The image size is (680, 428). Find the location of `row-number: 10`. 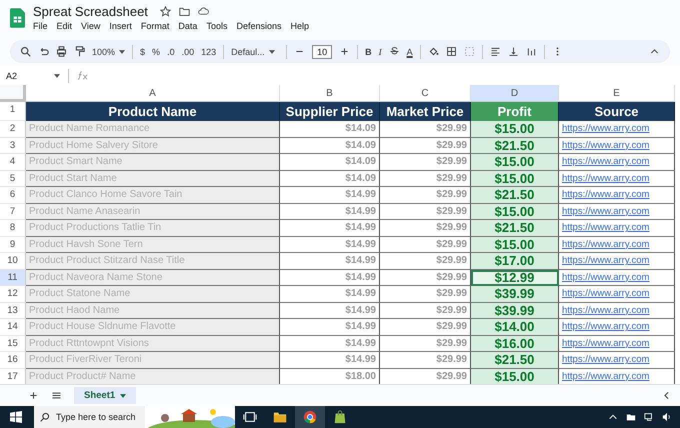

row-number: 10 is located at coordinates (13, 261).